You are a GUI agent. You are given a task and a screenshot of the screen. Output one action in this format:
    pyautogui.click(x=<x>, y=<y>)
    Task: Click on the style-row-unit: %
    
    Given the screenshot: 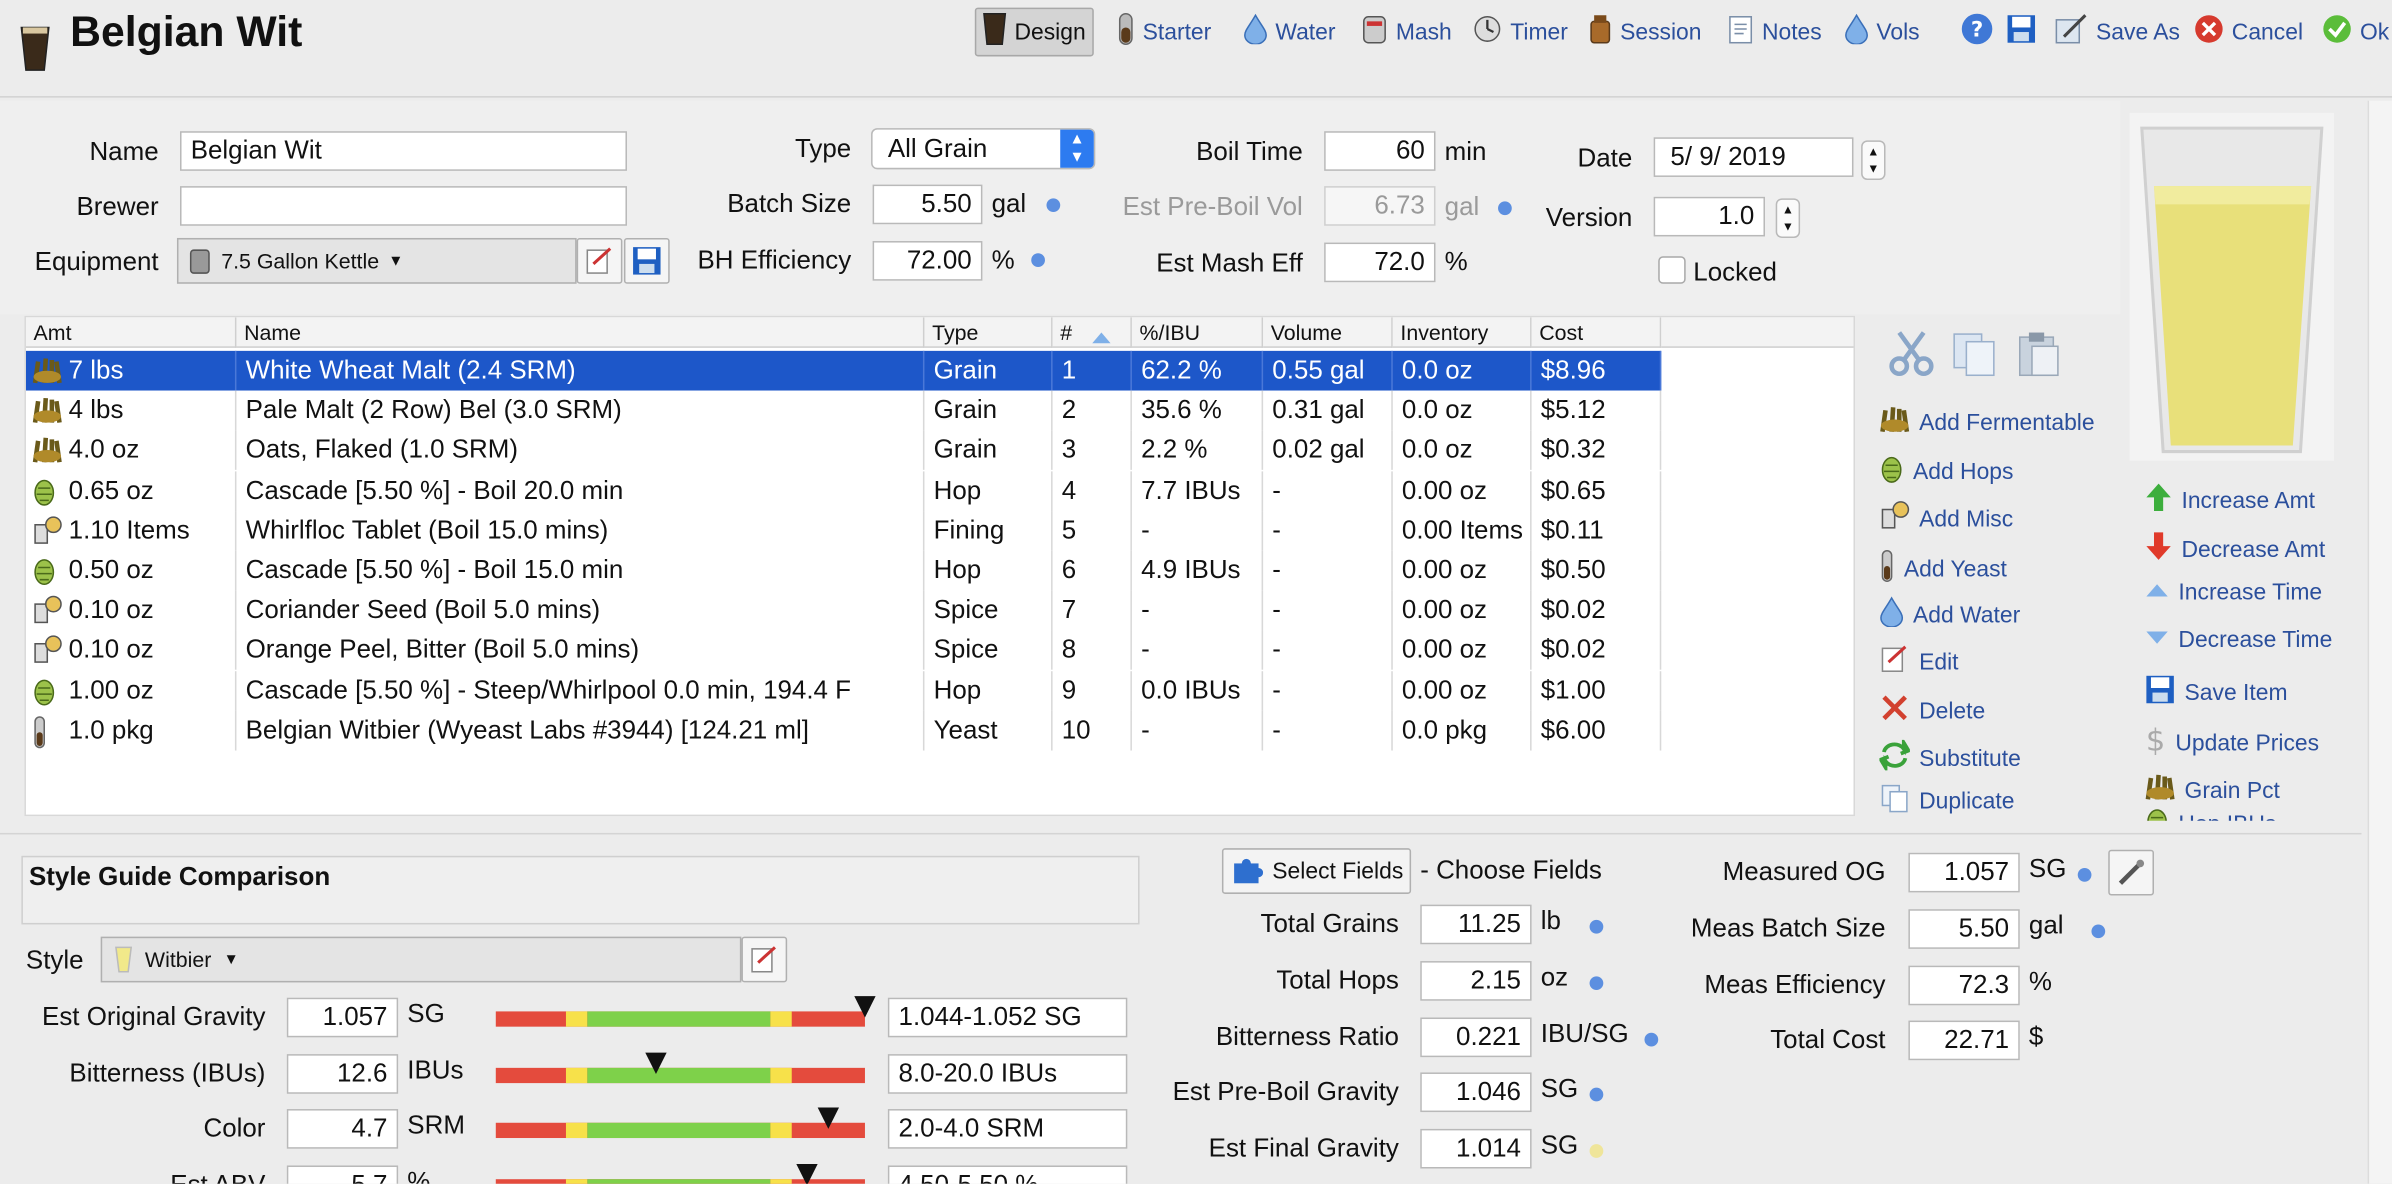 What is the action you would take?
    pyautogui.click(x=419, y=1175)
    